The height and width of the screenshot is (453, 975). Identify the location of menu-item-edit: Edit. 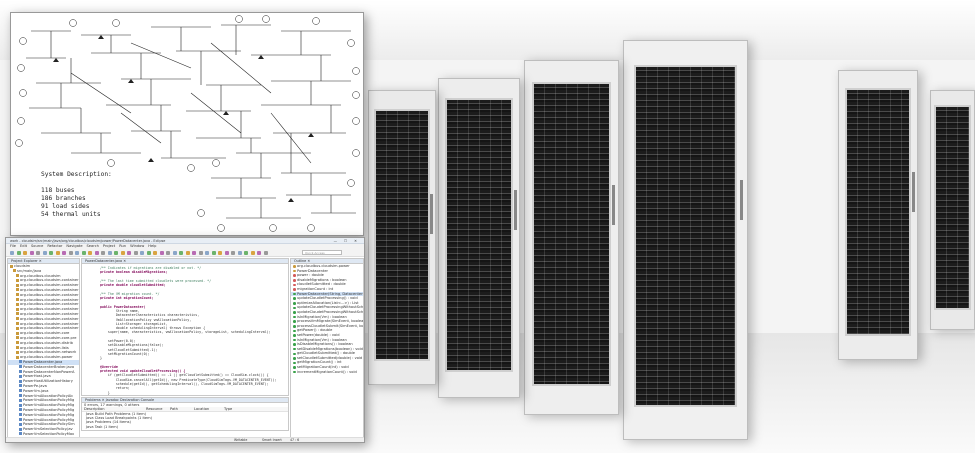
(23, 246).